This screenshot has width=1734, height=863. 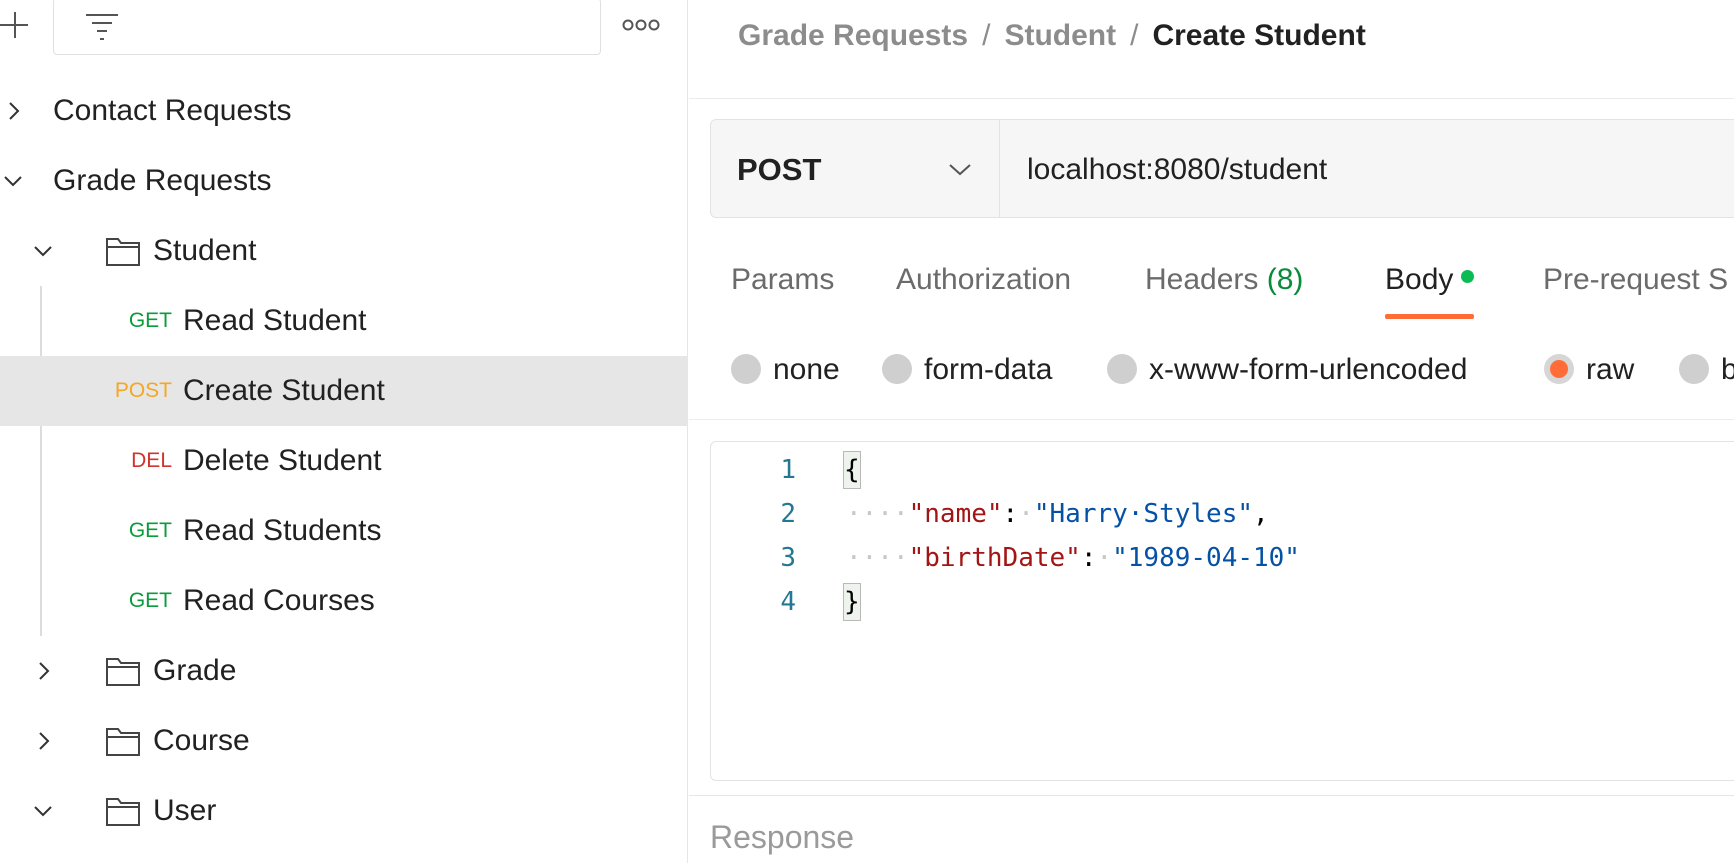 What do you see at coordinates (1222, 470) in the screenshot?
I see `code-line: 1 {` at bounding box center [1222, 470].